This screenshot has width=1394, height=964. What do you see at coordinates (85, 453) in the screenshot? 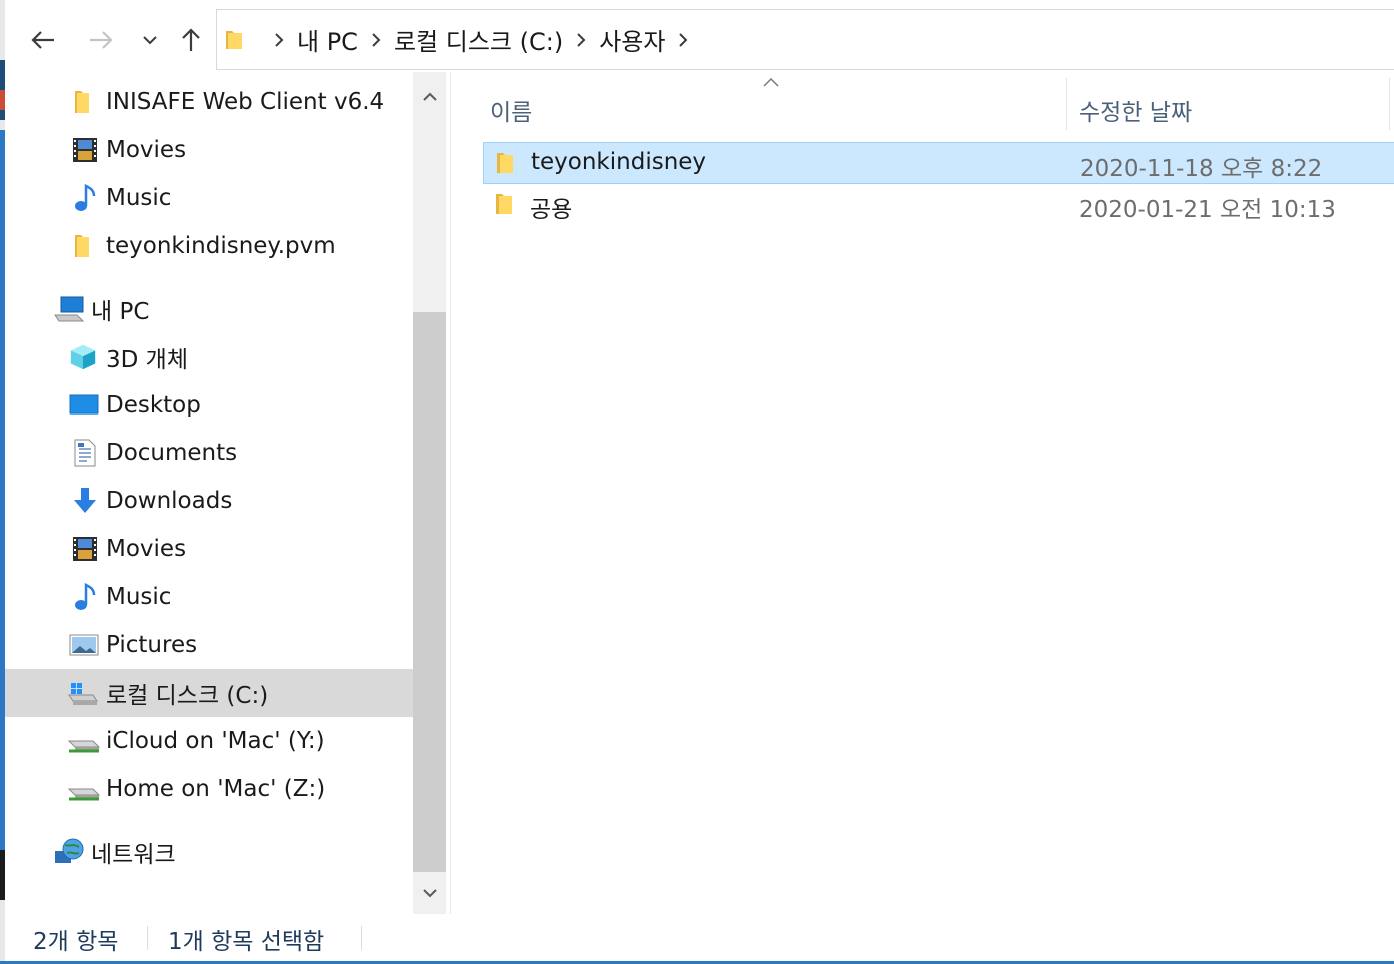
I see `document-icon` at bounding box center [85, 453].